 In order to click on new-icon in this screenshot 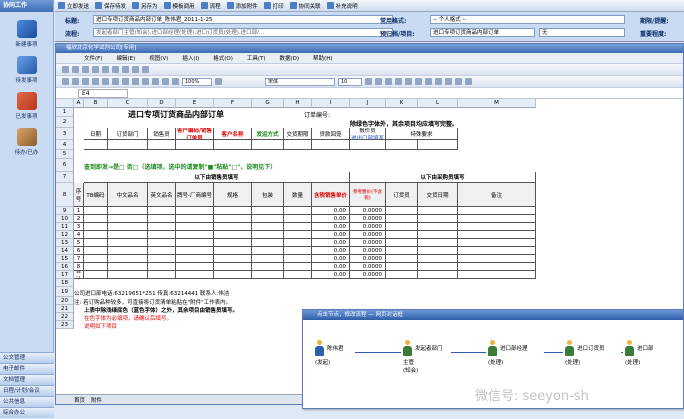, I will do `click(65, 69)`.